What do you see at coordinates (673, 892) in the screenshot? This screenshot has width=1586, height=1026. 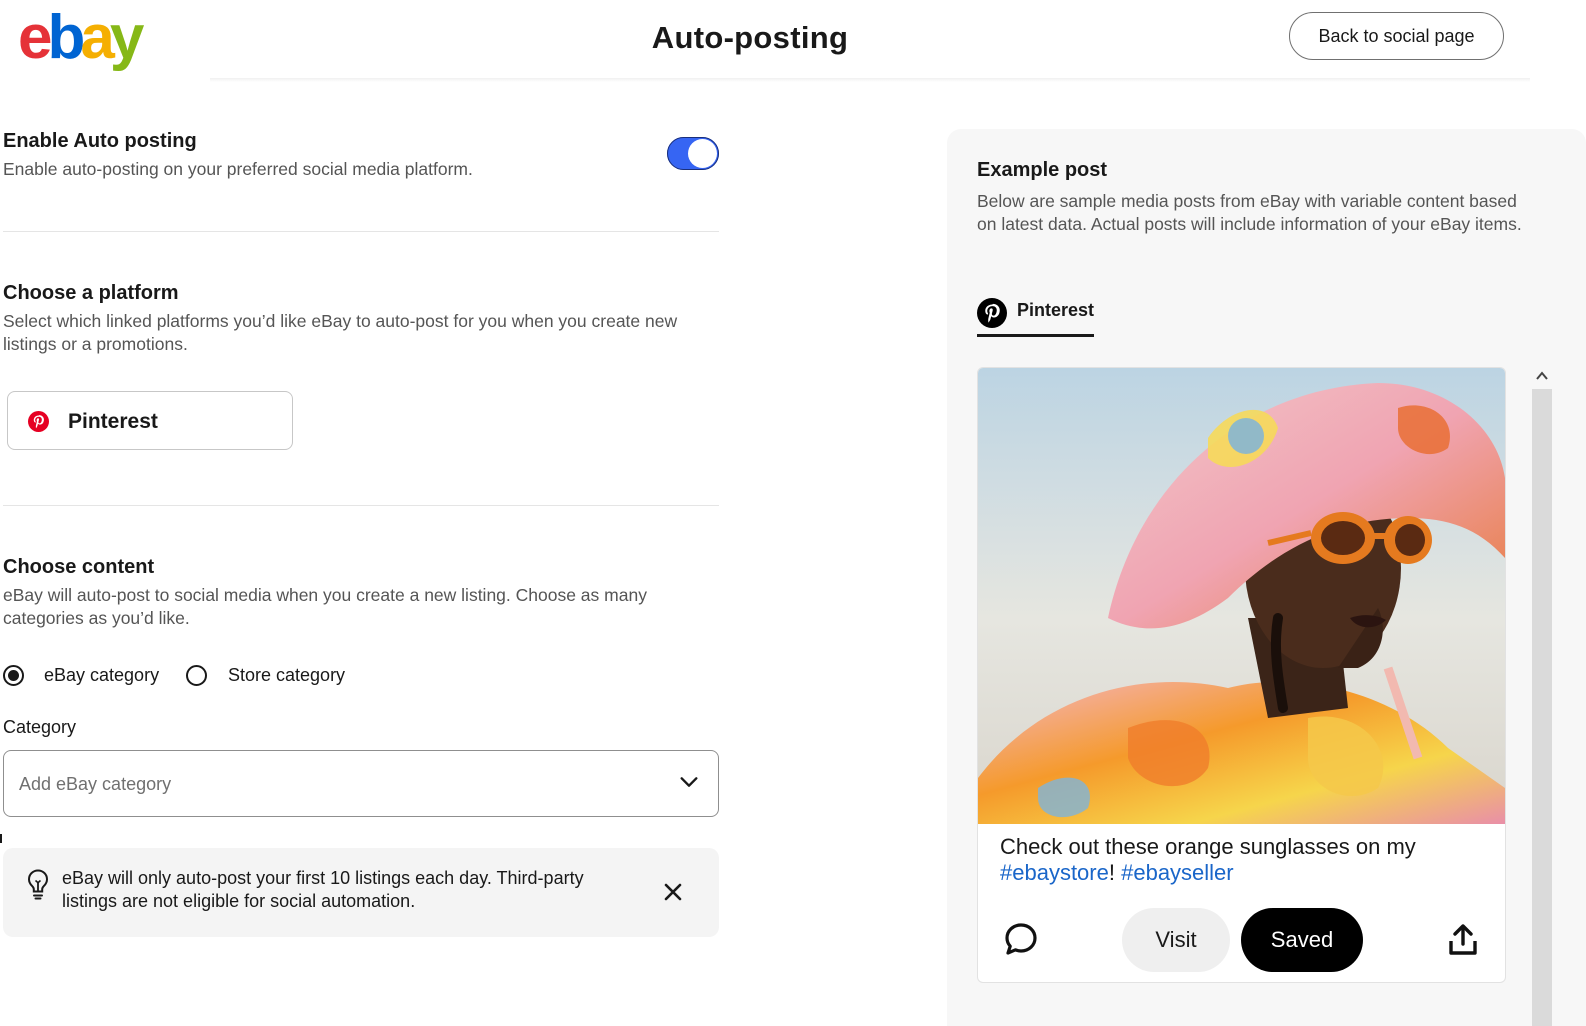 I see `close-icon` at bounding box center [673, 892].